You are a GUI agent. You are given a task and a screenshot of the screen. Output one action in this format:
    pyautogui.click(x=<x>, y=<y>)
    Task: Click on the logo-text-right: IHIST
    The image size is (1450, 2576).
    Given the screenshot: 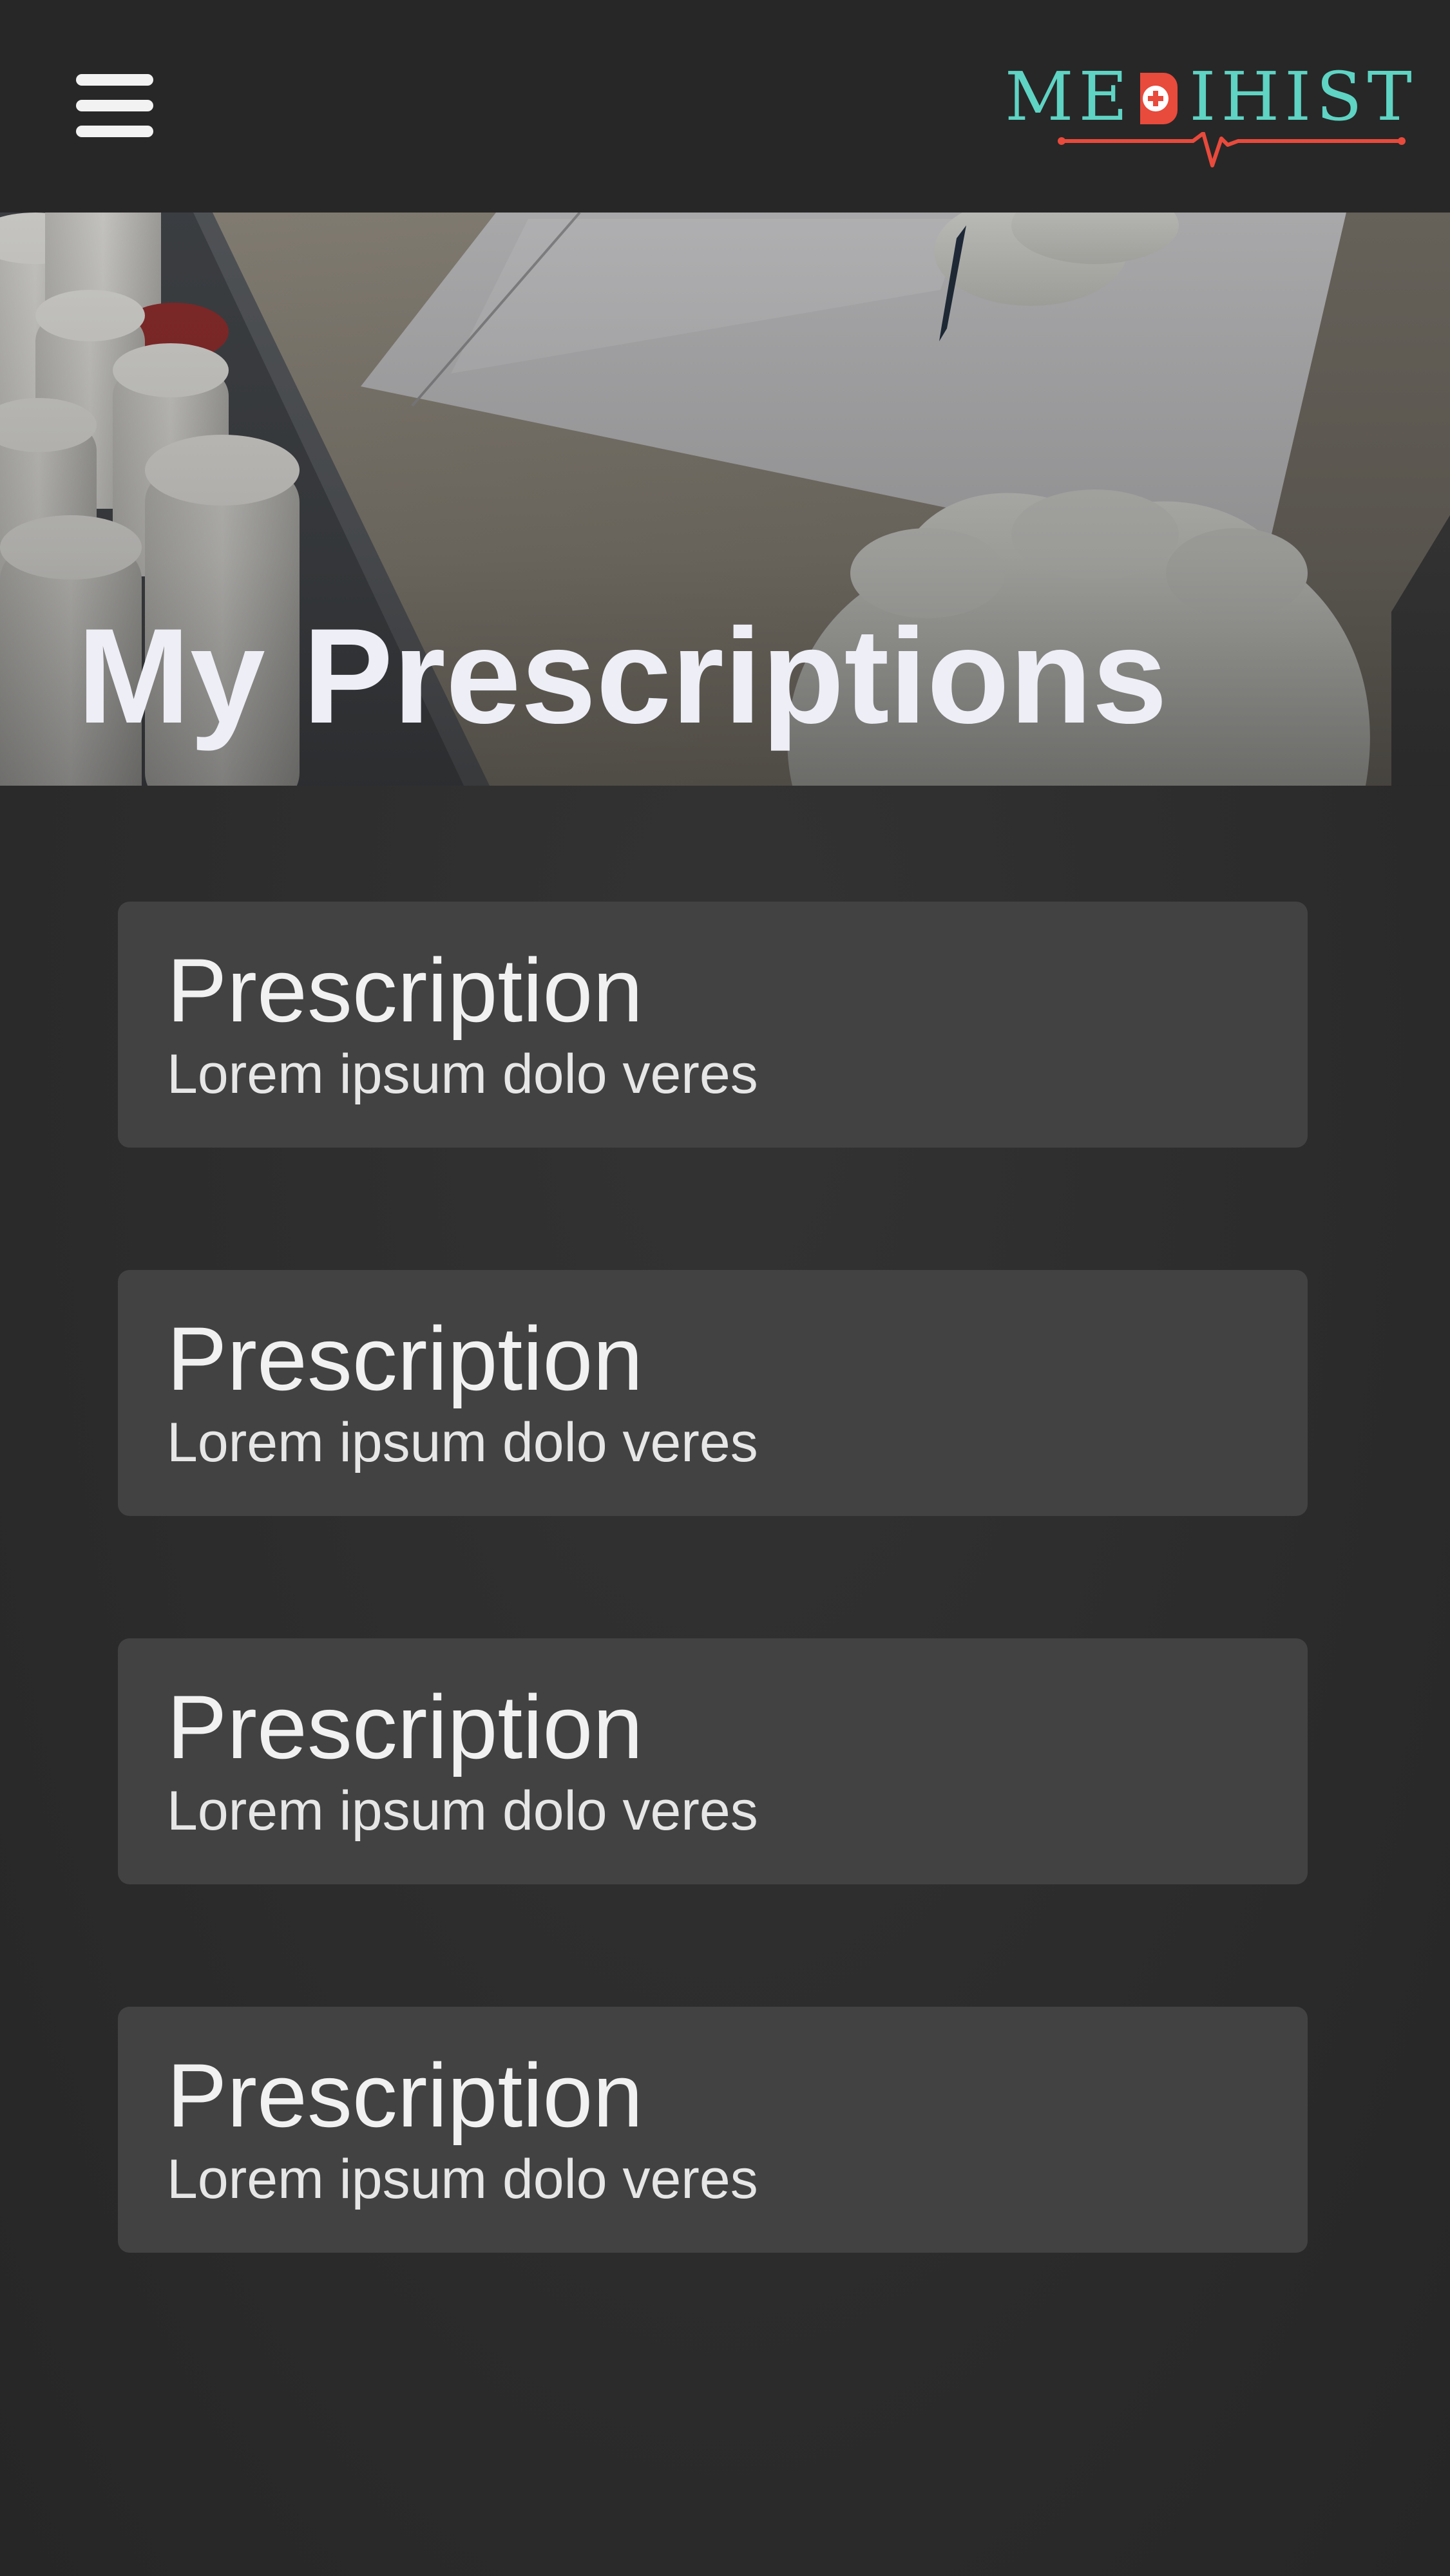 What is the action you would take?
    pyautogui.click(x=1303, y=96)
    